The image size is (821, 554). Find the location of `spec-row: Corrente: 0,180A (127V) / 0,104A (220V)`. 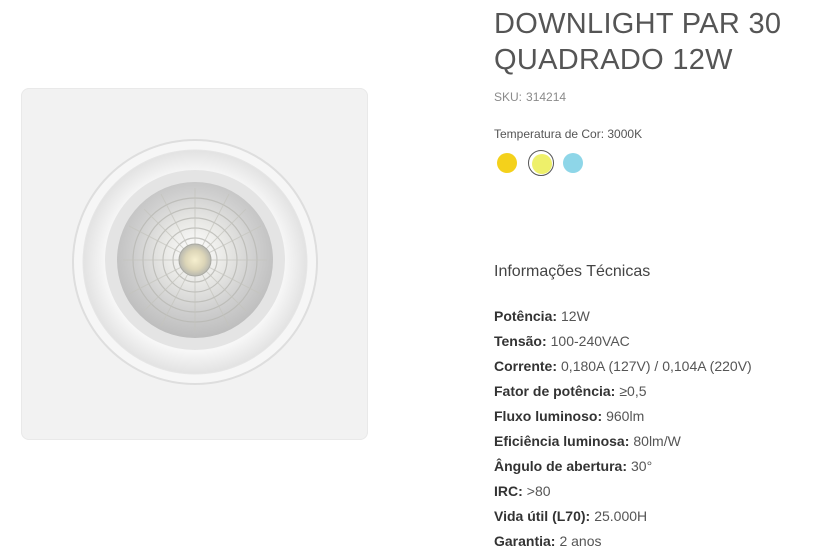

spec-row: Corrente: 0,180A (127V) / 0,104A (220V) is located at coordinates (623, 366).